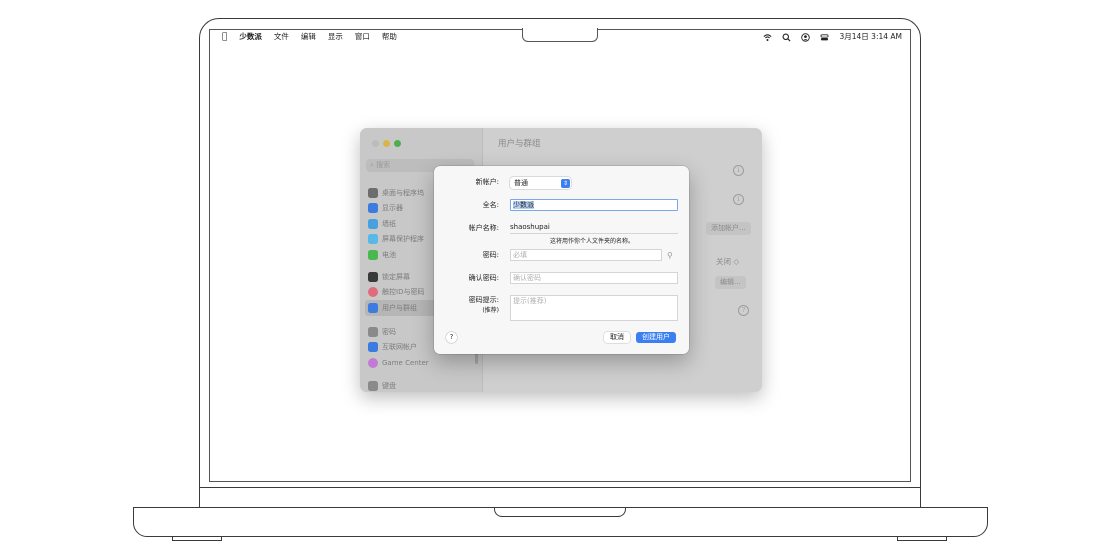 Image resolution: width=1120 pixels, height=560 pixels. Describe the element at coordinates (490, 255) in the screenshot. I see `password-label: 密码:` at that location.